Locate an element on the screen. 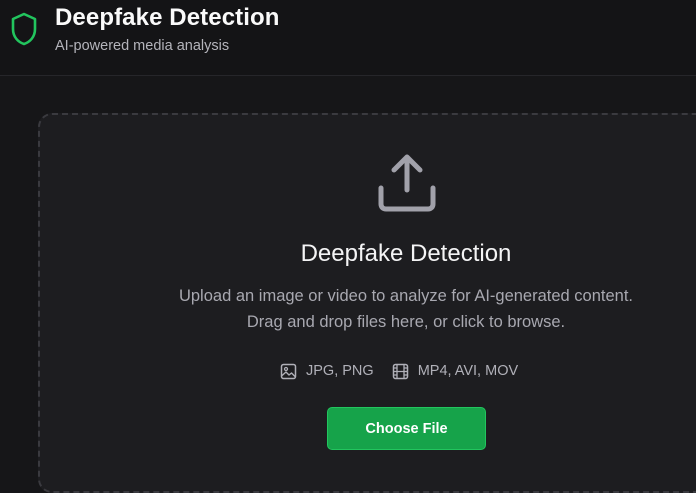 This screenshot has width=696, height=493. dropzone-title: Deepfake Detection is located at coordinates (406, 253).